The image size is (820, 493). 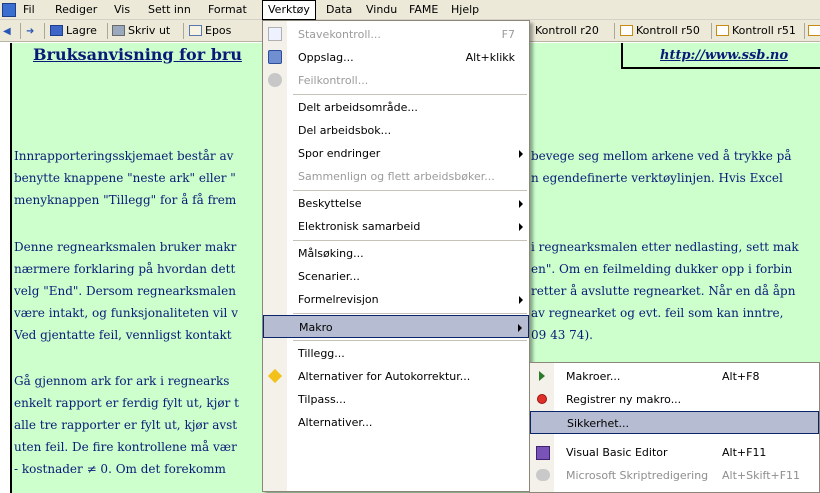 I want to click on vbe-icon, so click(x=543, y=453).